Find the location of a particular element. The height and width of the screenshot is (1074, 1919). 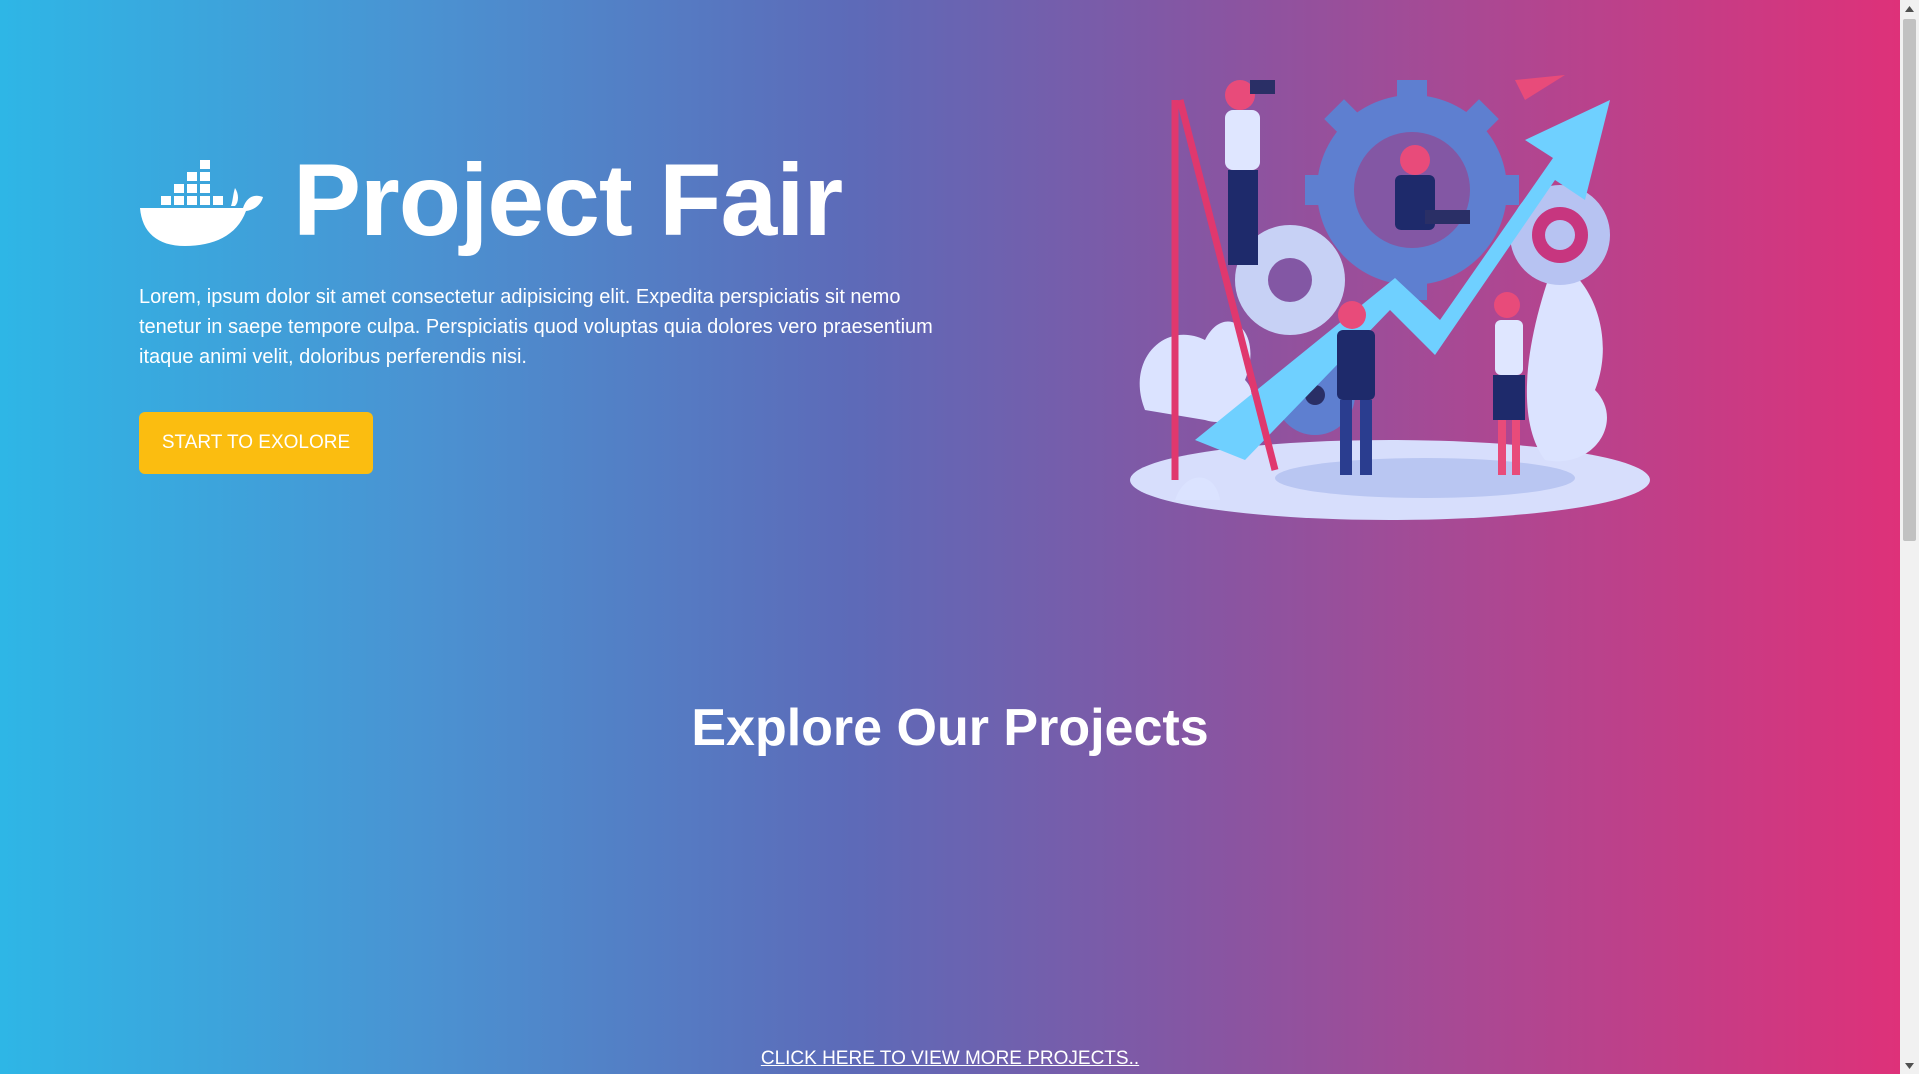

scrollbar-thumb is located at coordinates (1909, 280).